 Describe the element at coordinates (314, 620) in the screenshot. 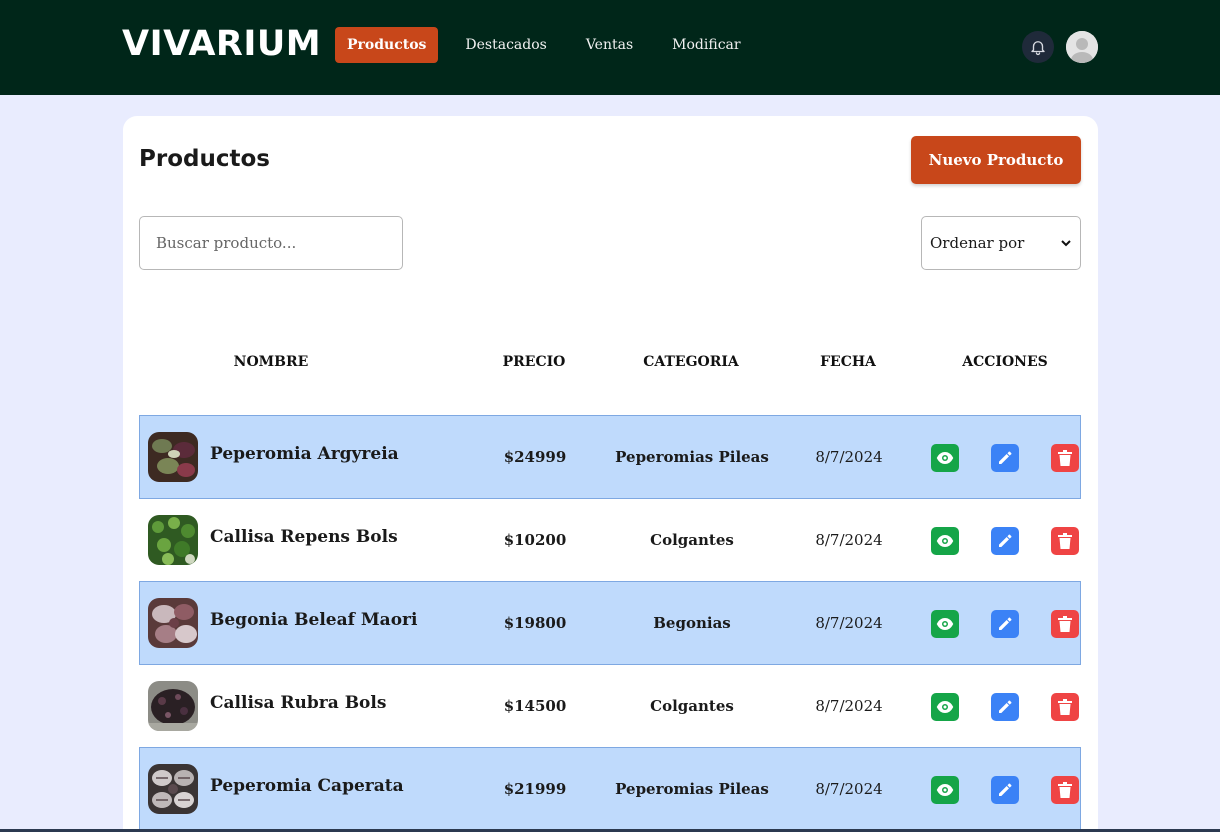

I see `product-name: Begonia Beleaf Maori` at that location.